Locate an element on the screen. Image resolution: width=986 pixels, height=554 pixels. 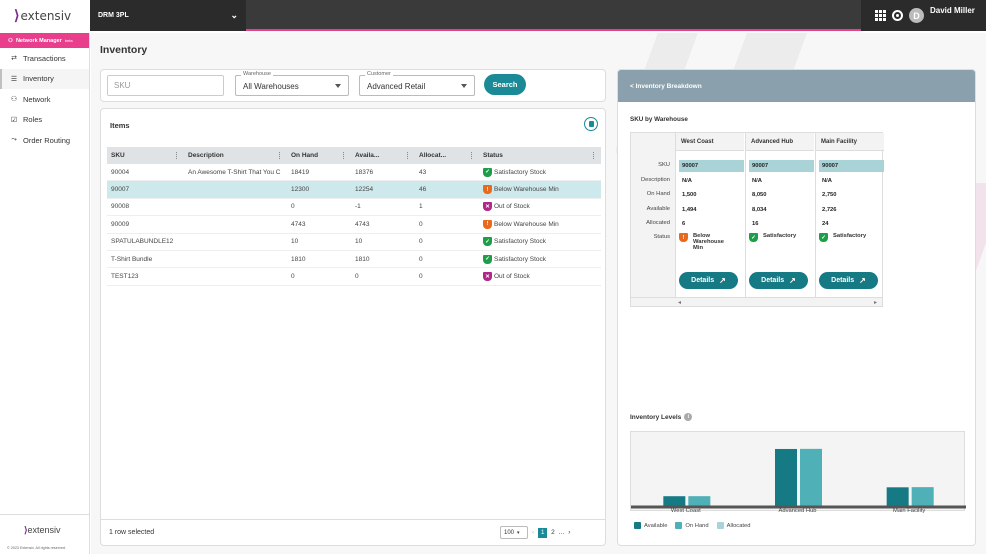
x-tick-label: Main Facility is located at coordinates (909, 511).